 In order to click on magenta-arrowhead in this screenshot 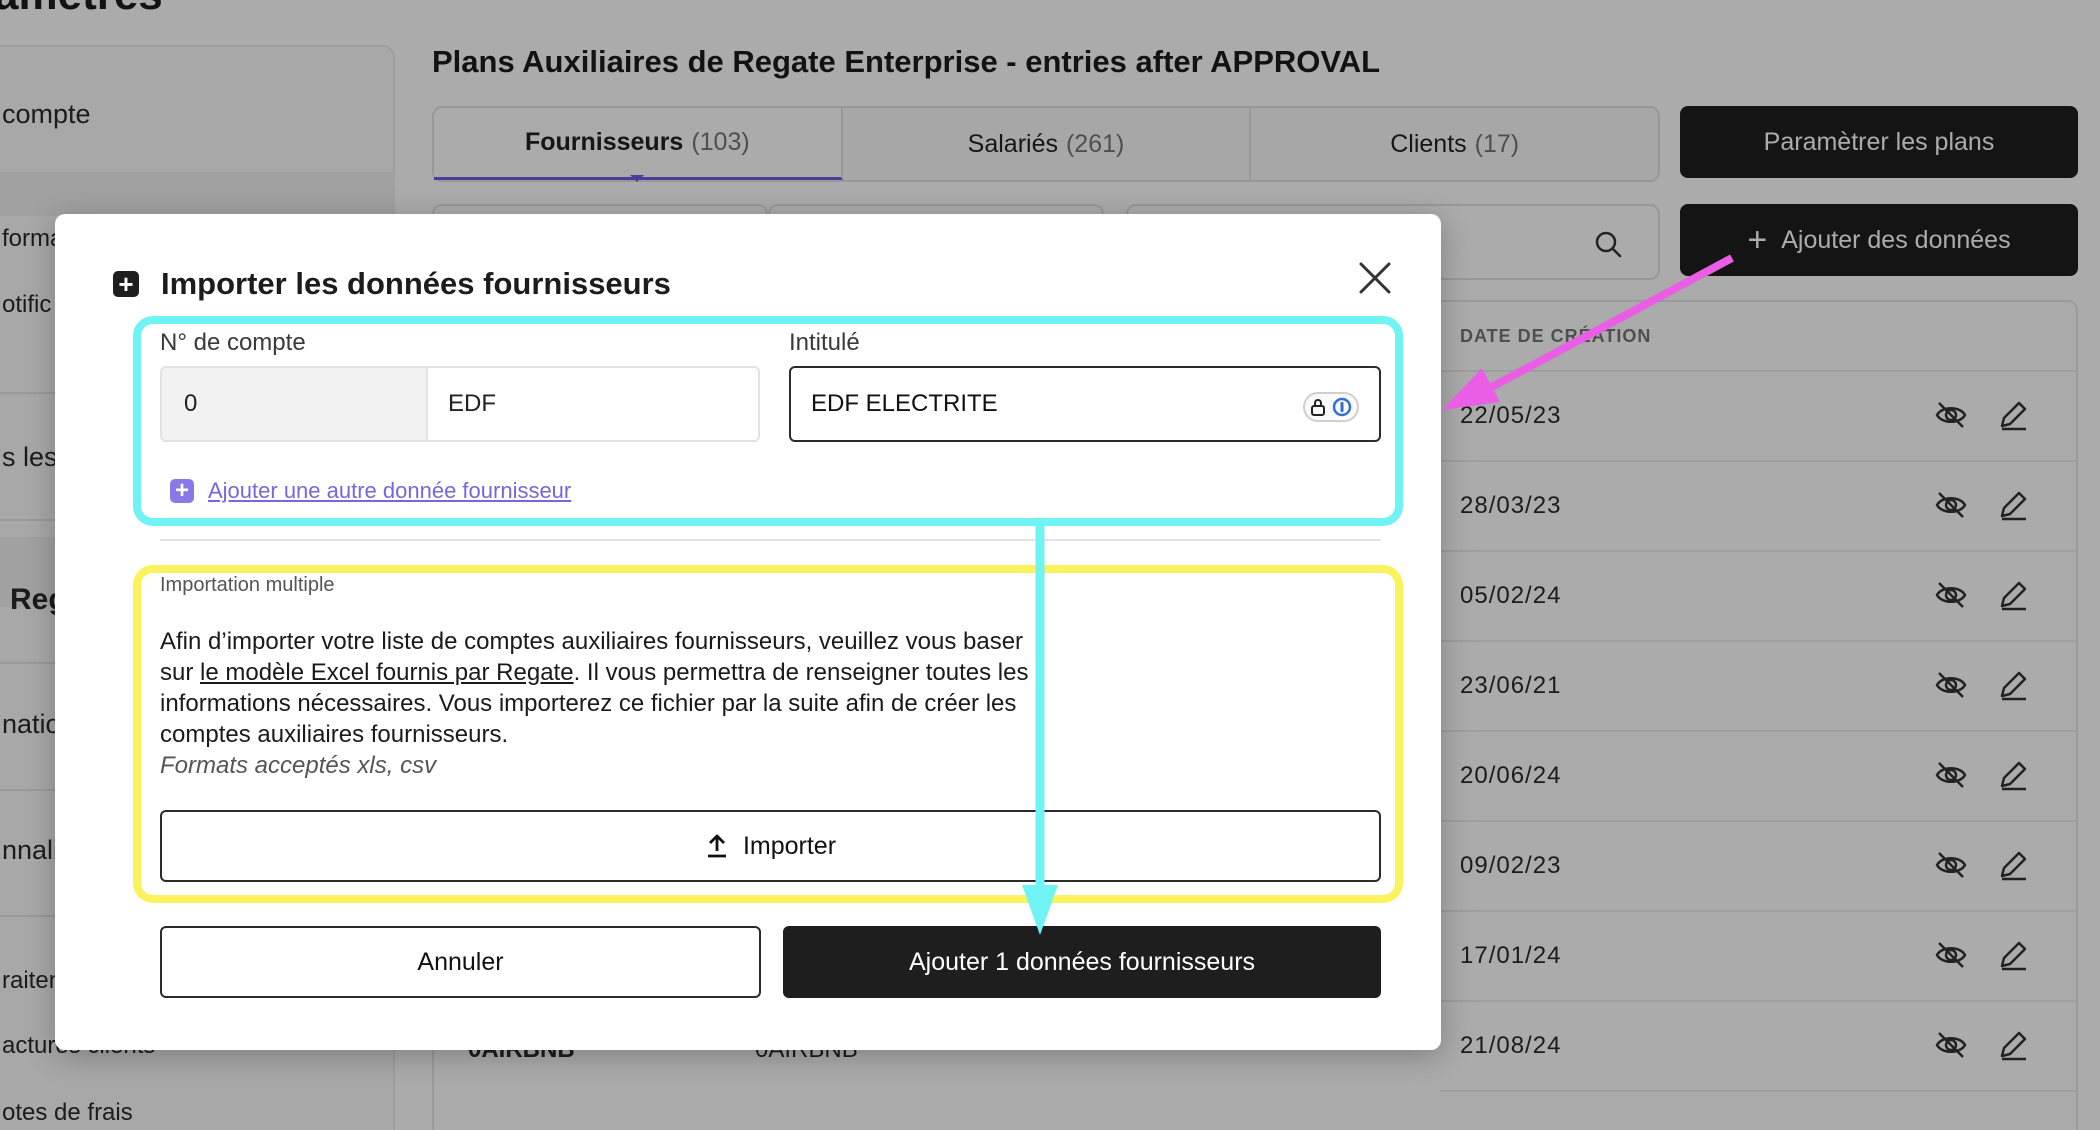, I will do `click(1471, 389)`.